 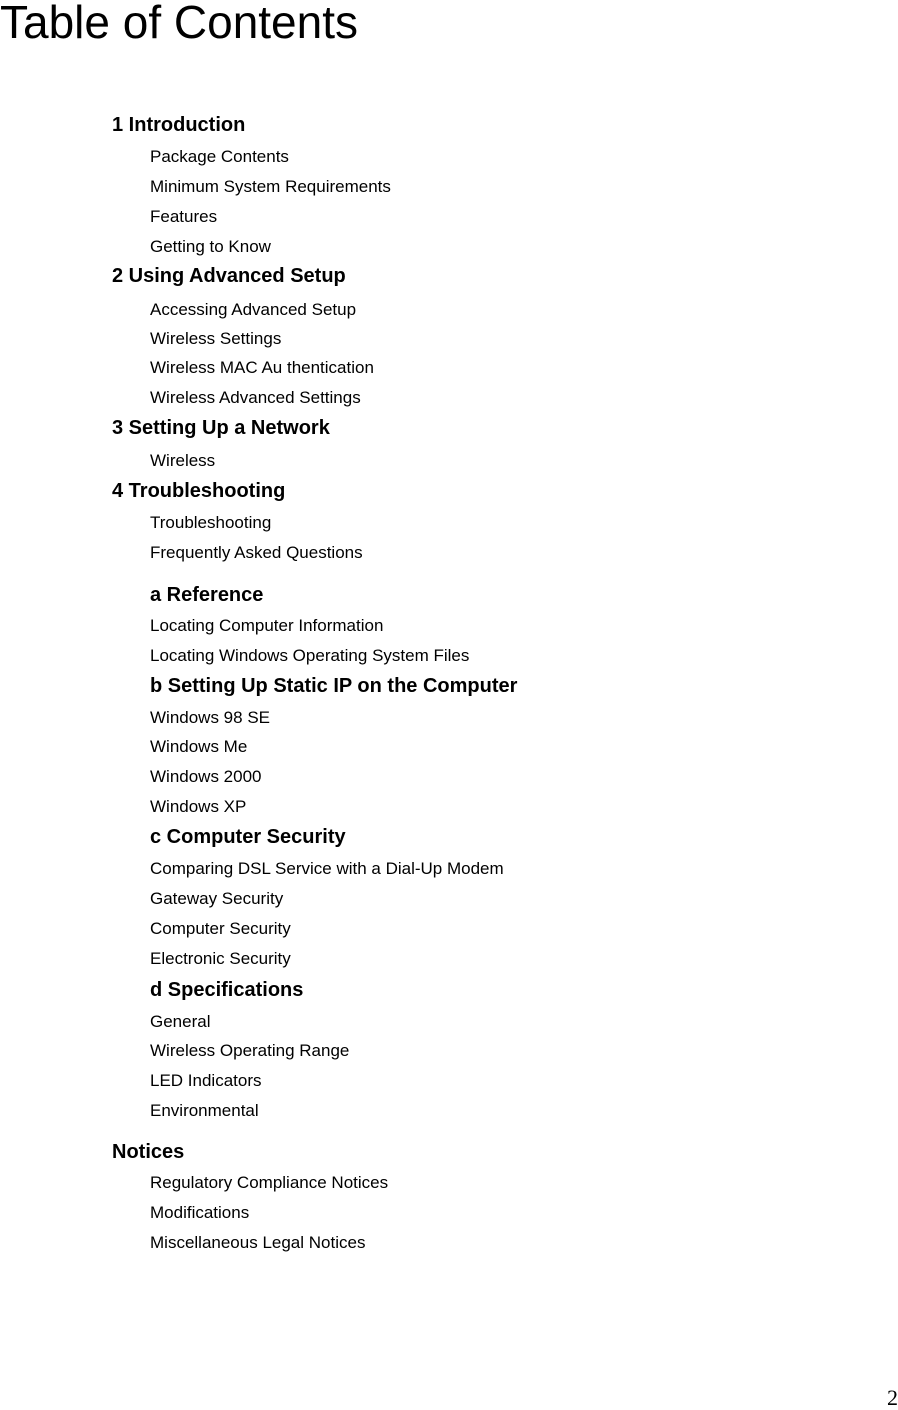 What do you see at coordinates (216, 899) in the screenshot?
I see `toc-entry: Gateway Security` at bounding box center [216, 899].